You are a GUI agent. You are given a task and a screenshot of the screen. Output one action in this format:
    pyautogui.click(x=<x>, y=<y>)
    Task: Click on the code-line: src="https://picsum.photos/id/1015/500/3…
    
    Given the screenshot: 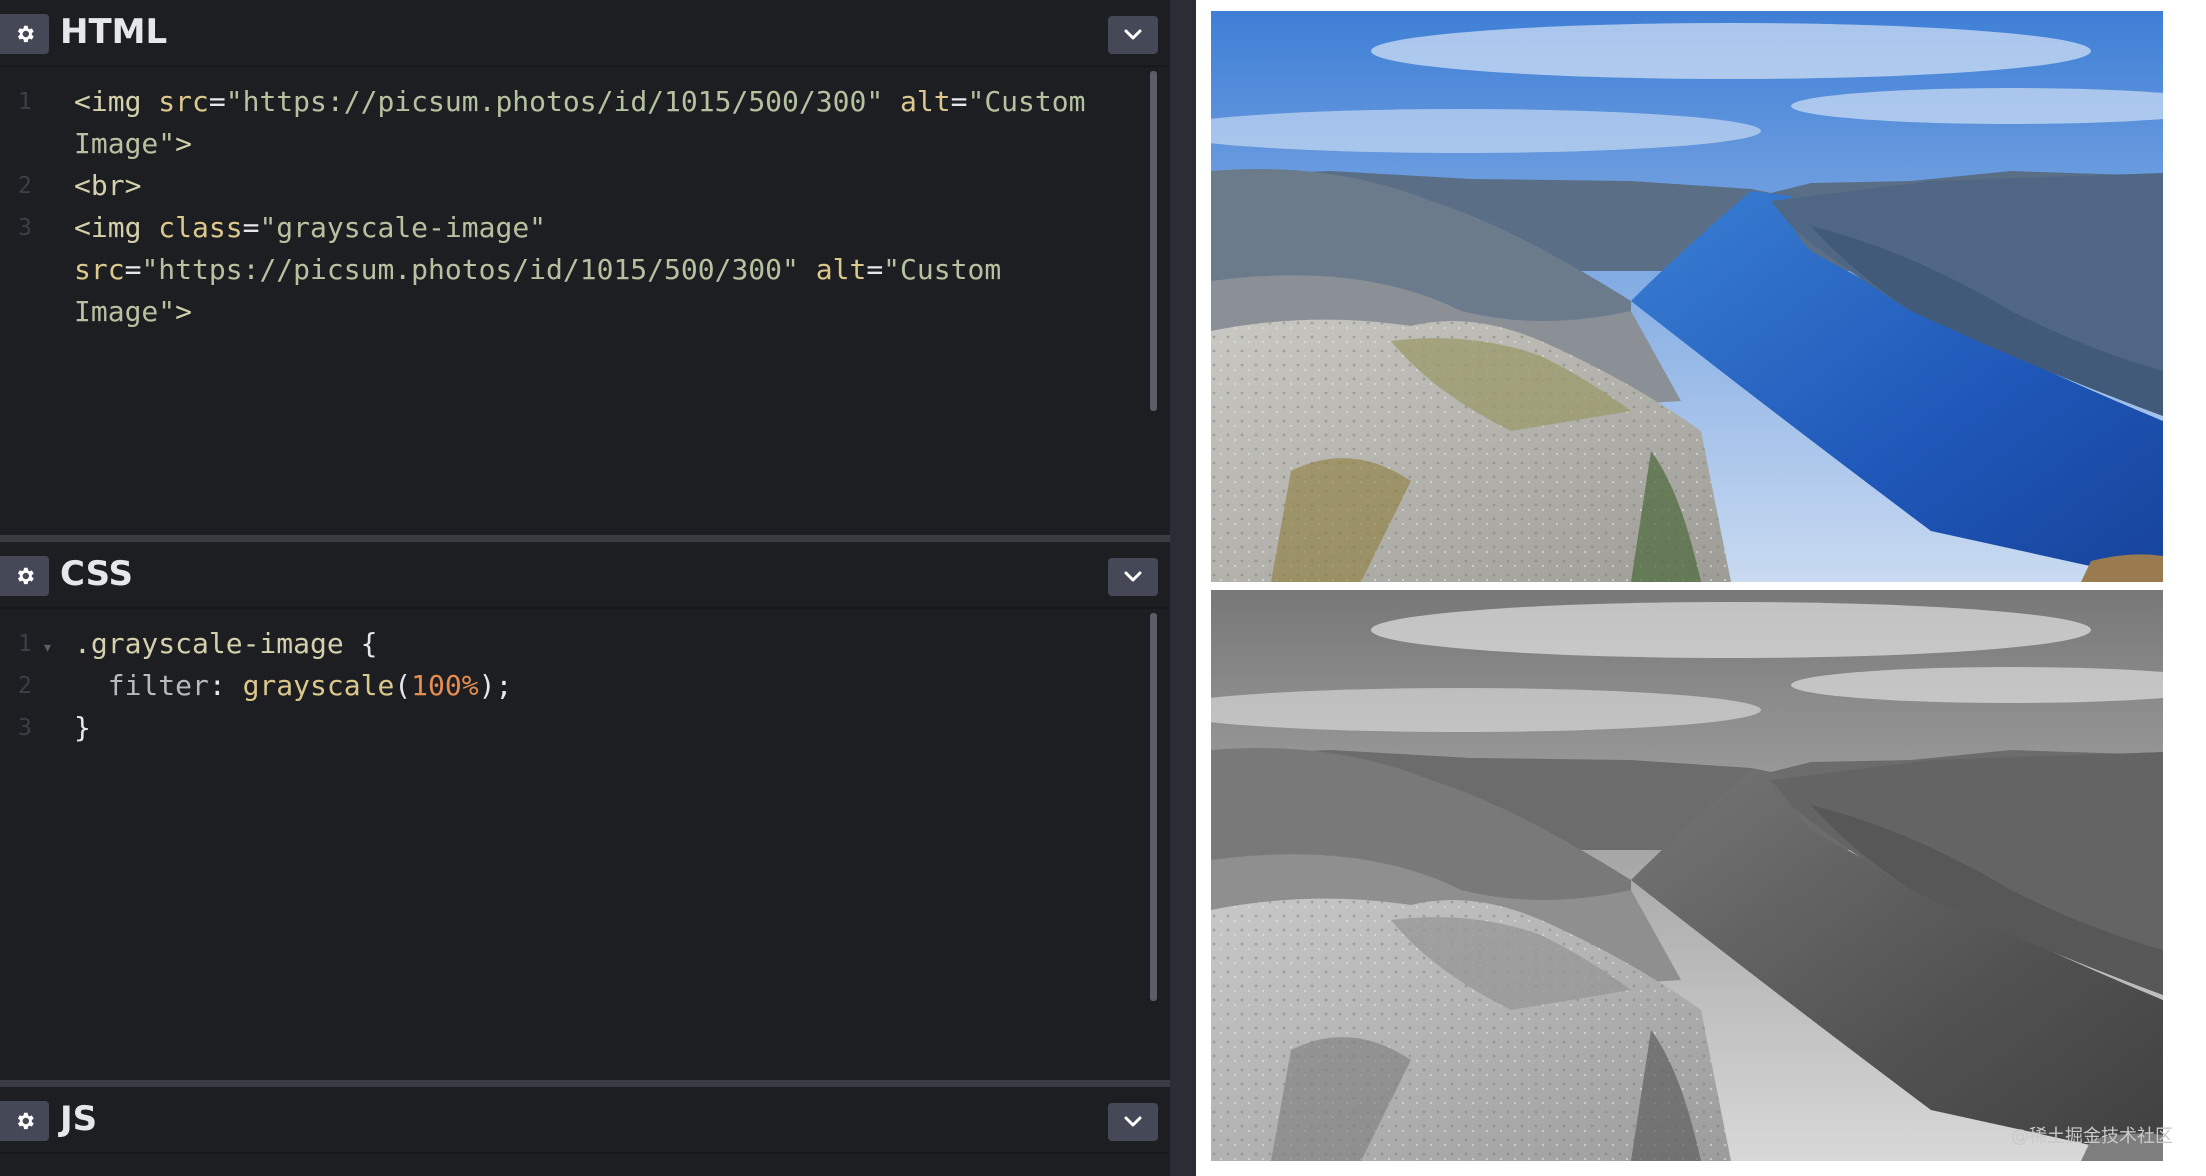 What is the action you would take?
    pyautogui.click(x=537, y=270)
    